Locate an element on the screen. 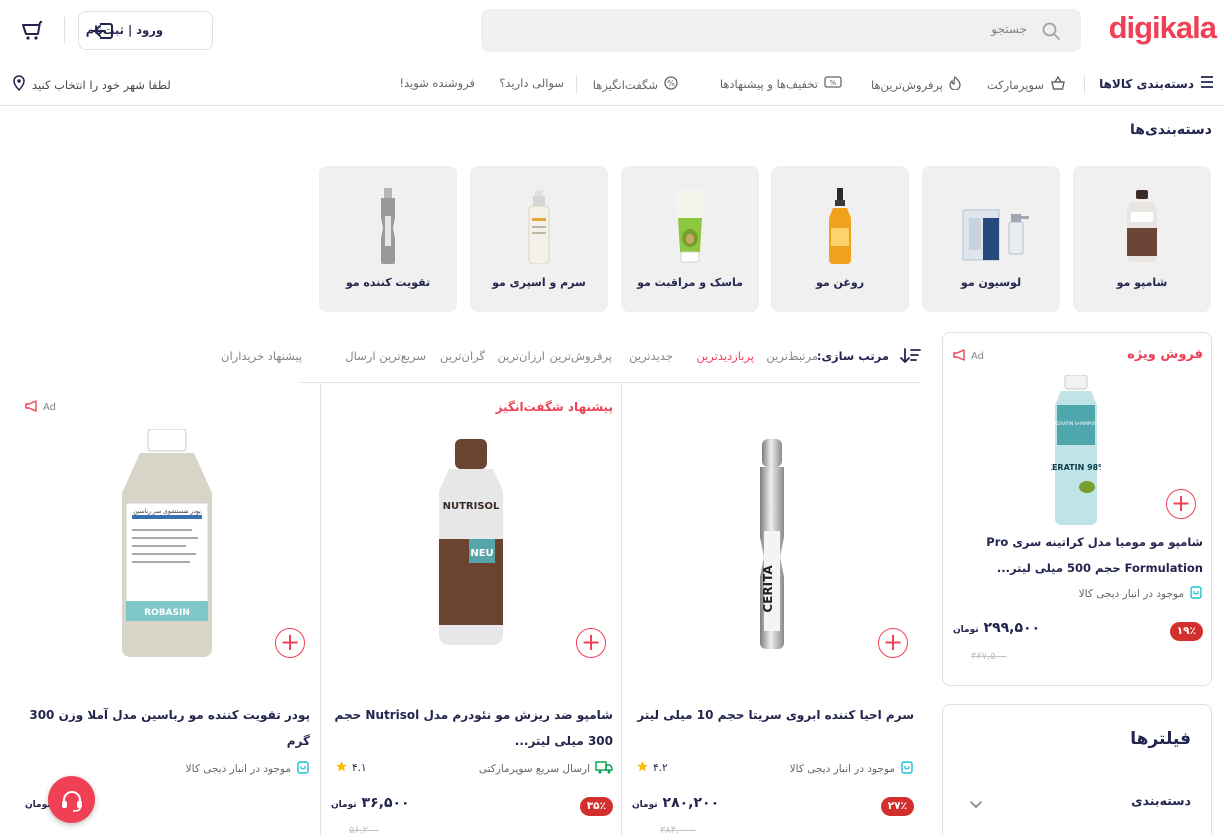 This screenshot has height=835, width=1224. sort-option: گران‌ترین is located at coordinates (462, 356).